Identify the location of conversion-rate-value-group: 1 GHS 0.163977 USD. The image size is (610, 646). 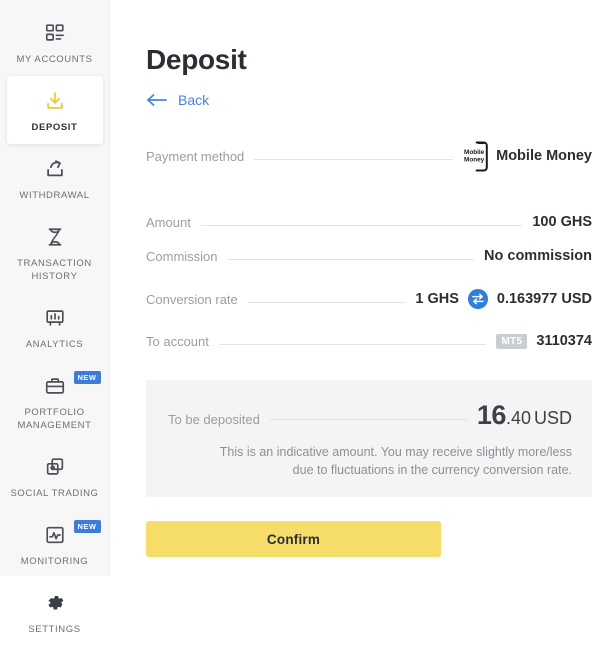
(503, 299).